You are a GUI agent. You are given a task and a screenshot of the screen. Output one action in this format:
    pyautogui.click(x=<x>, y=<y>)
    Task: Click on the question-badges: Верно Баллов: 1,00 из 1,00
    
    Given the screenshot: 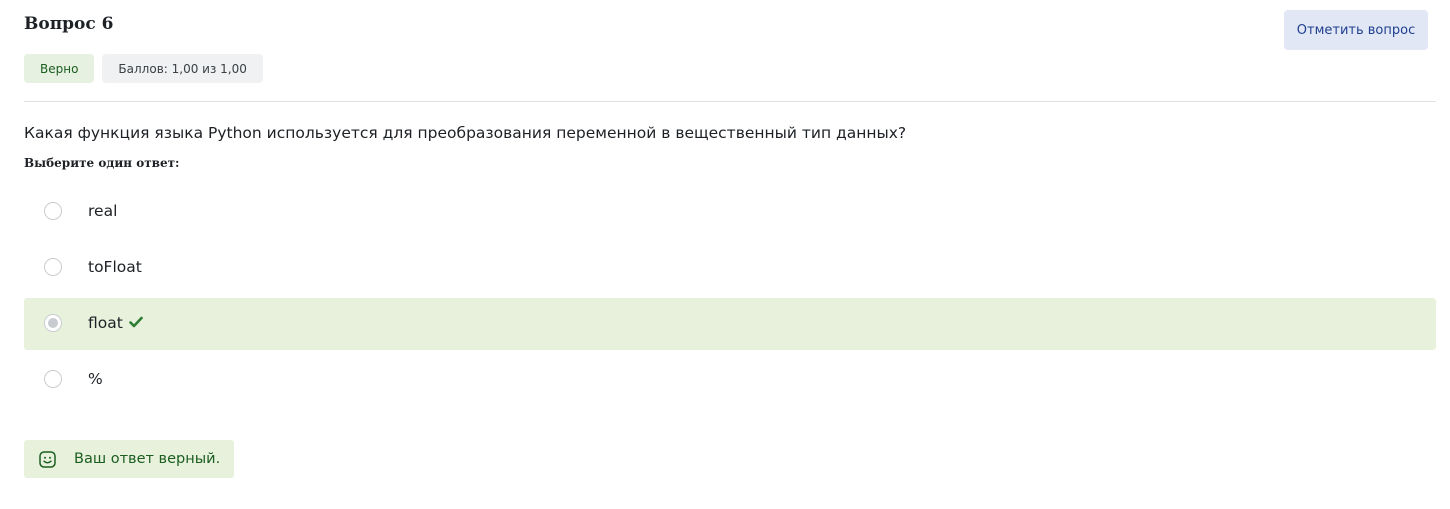 What is the action you would take?
    pyautogui.click(x=143, y=68)
    